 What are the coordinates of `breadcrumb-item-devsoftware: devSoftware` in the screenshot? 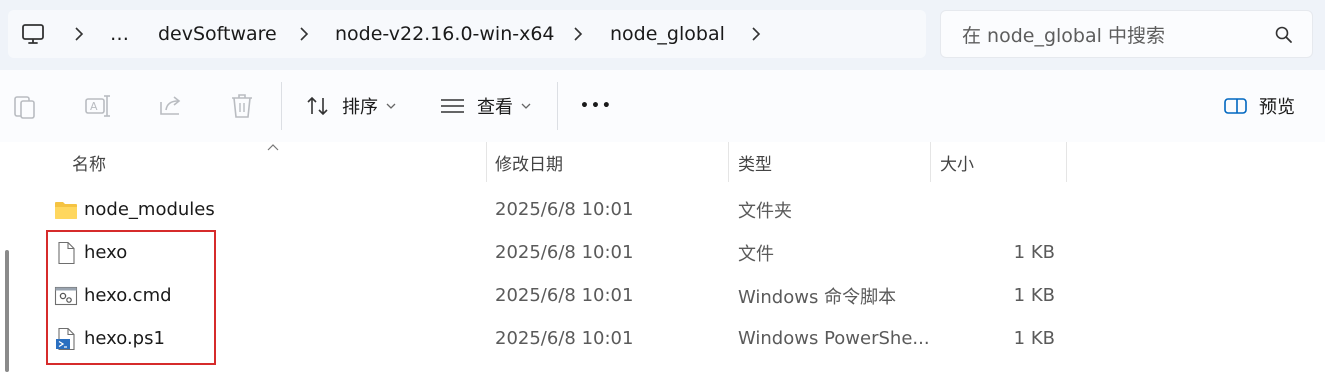 It's located at (217, 34).